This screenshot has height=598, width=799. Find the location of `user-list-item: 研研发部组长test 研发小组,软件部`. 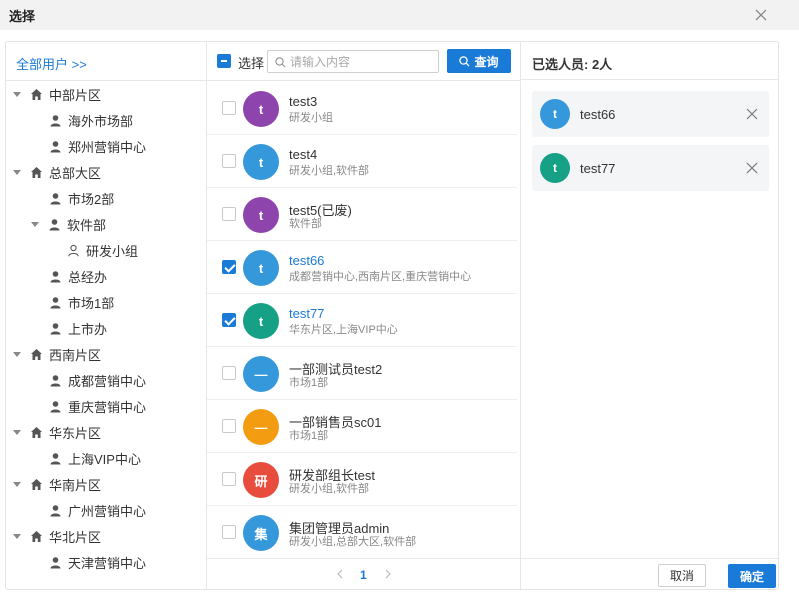

user-list-item: 研研发部组长test 研发小组,软件部 is located at coordinates (362, 479).